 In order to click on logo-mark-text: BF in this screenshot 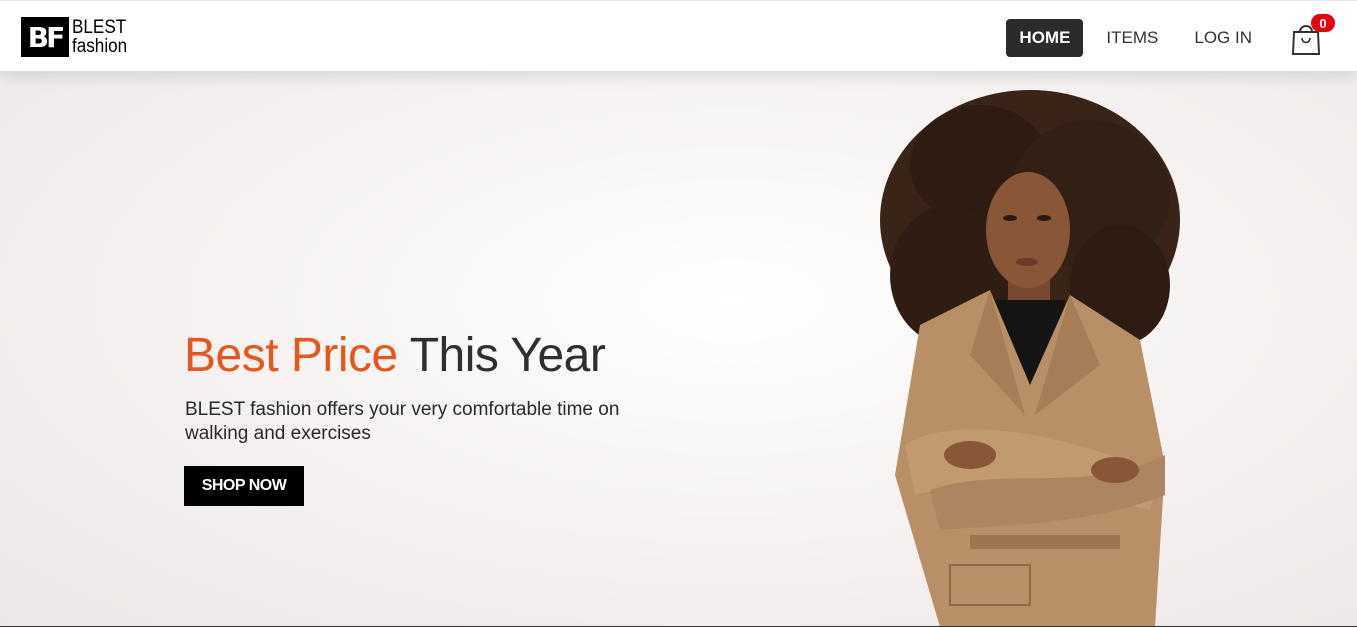, I will do `click(46, 37)`.